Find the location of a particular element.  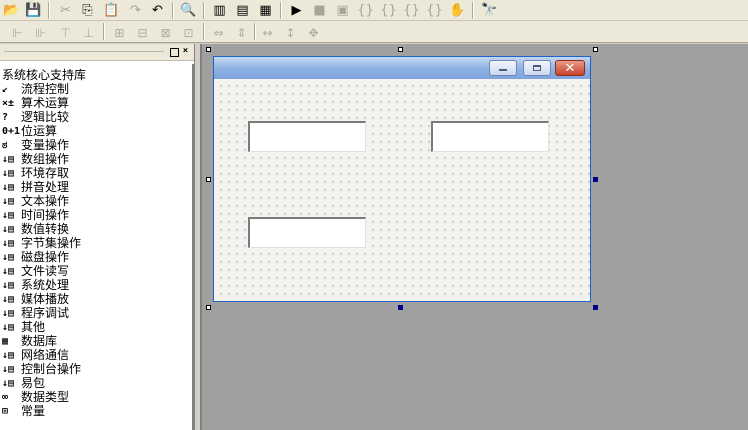

tree-item-label: 系统处理 is located at coordinates (45, 285).